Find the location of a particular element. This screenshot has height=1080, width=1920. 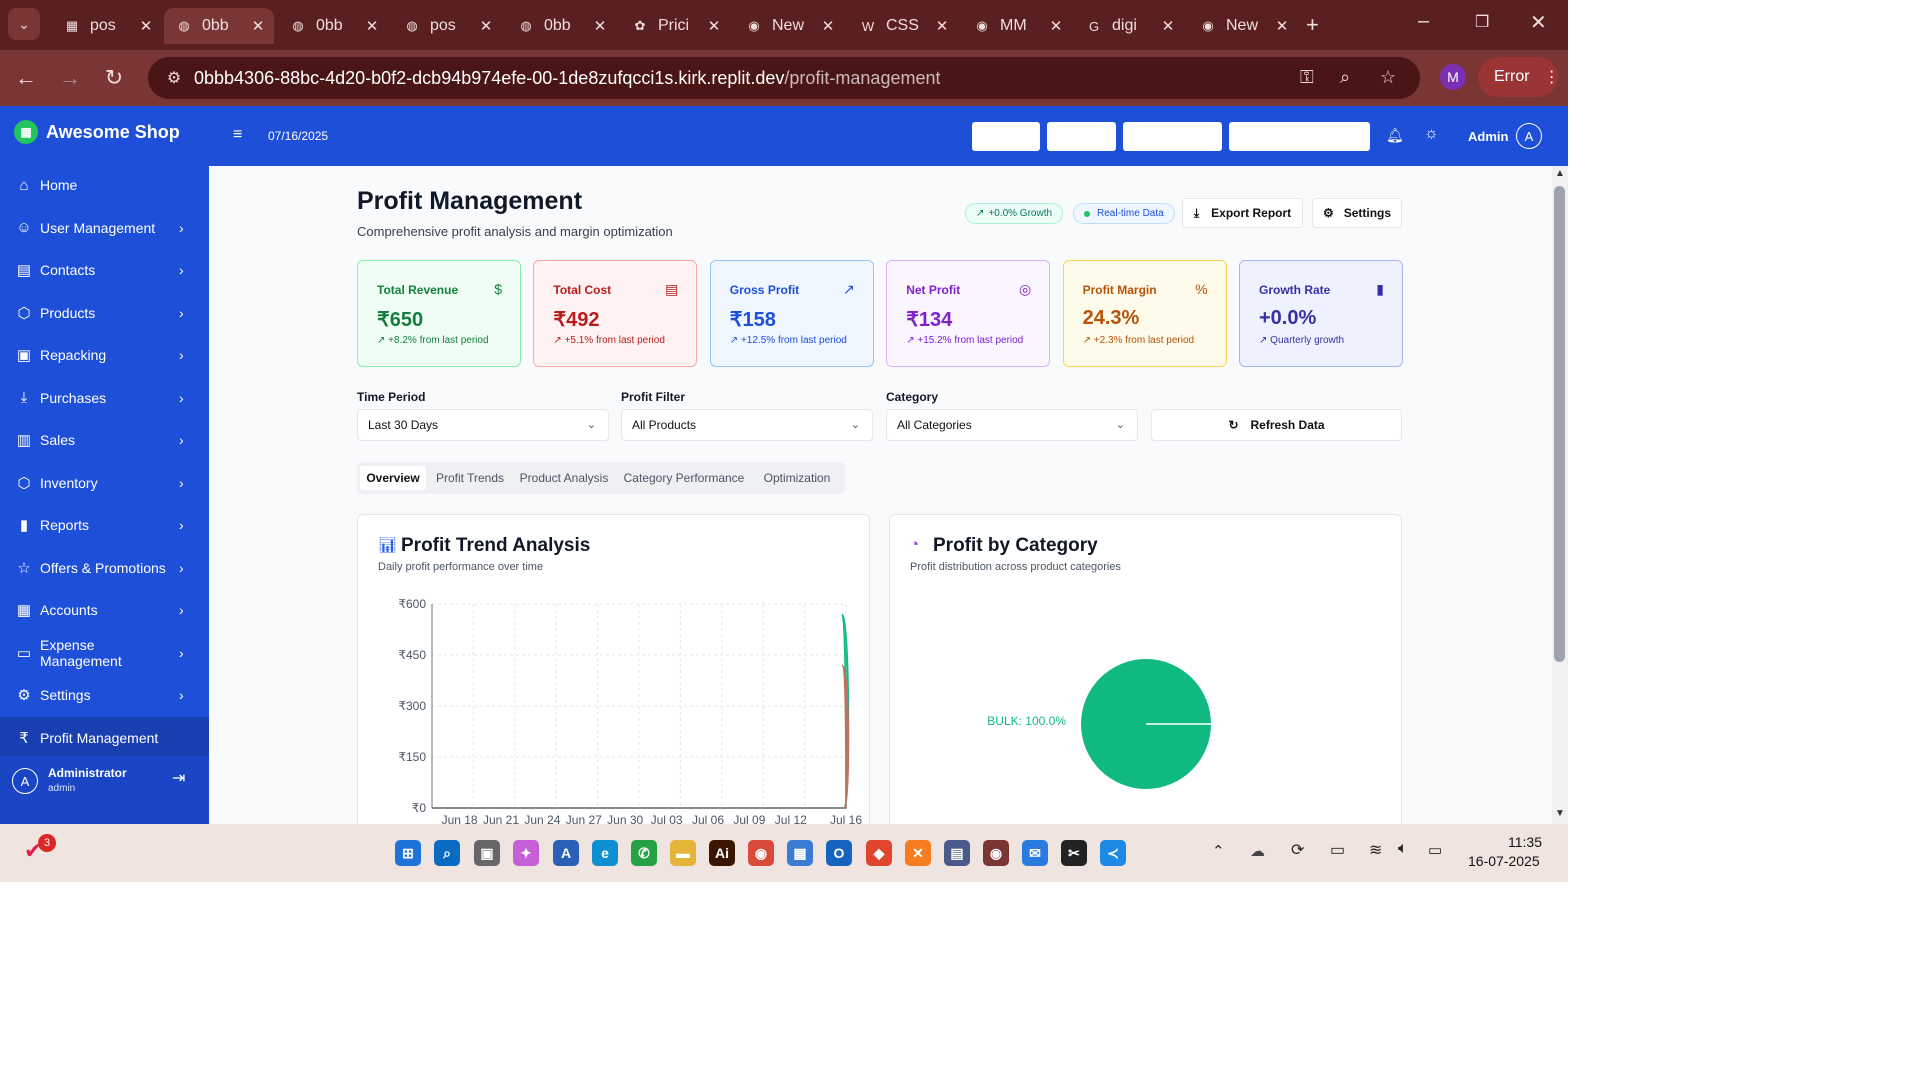

browser-tab: ▦ pos ✕ is located at coordinates (107, 26).